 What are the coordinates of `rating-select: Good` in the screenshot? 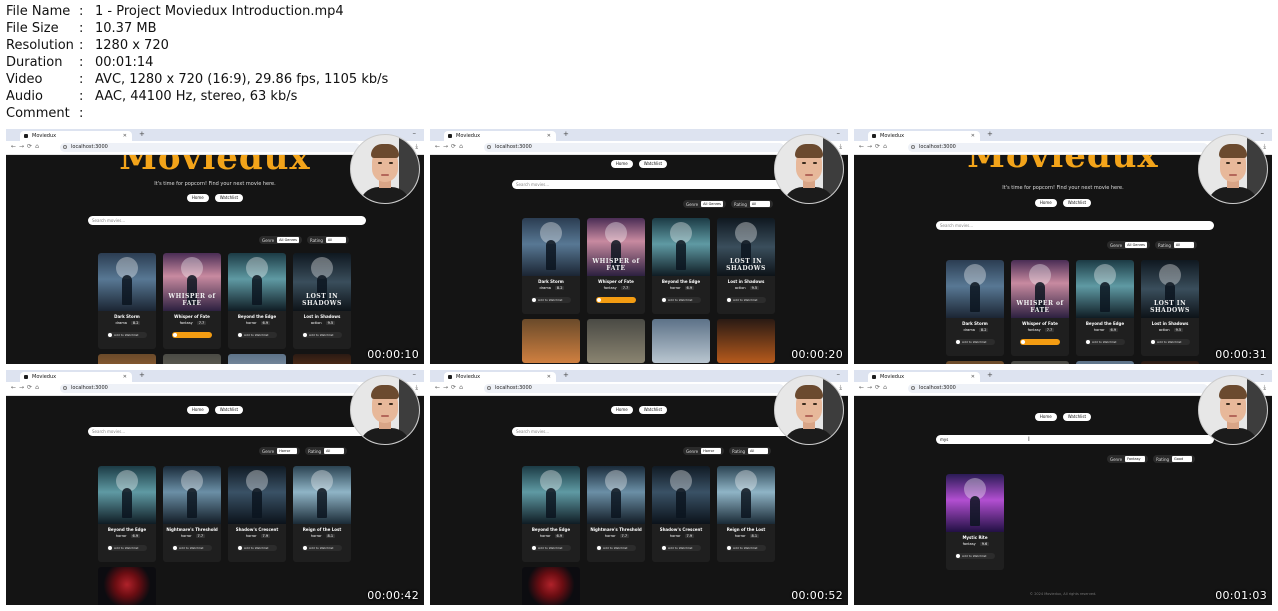 It's located at (1182, 459).